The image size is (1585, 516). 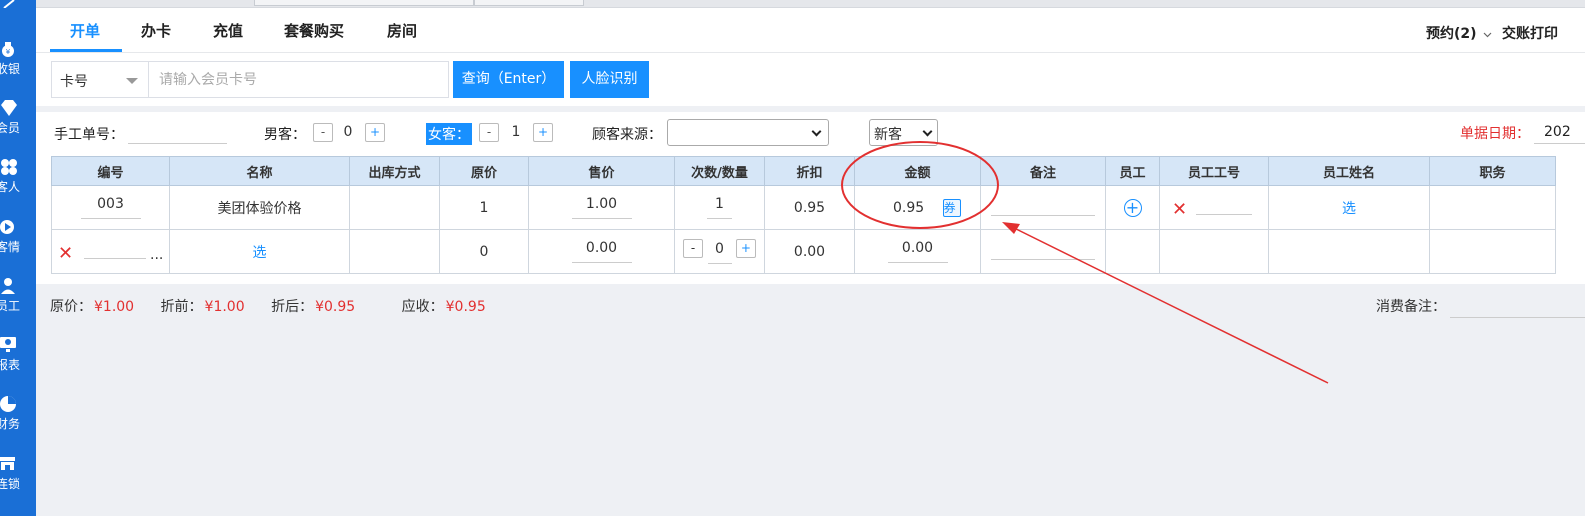 What do you see at coordinates (809, 207) in the screenshot?
I see `discount-cell: 0.95` at bounding box center [809, 207].